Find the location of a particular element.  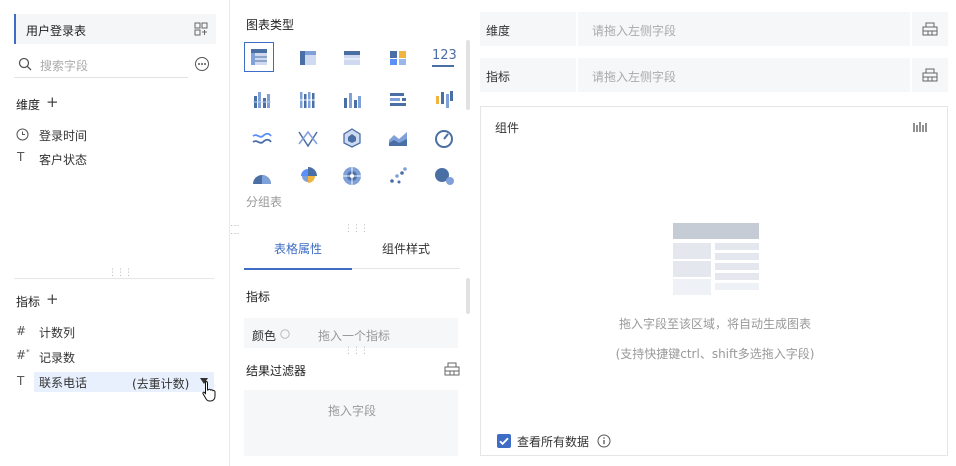

table-icon is located at coordinates (259, 57).